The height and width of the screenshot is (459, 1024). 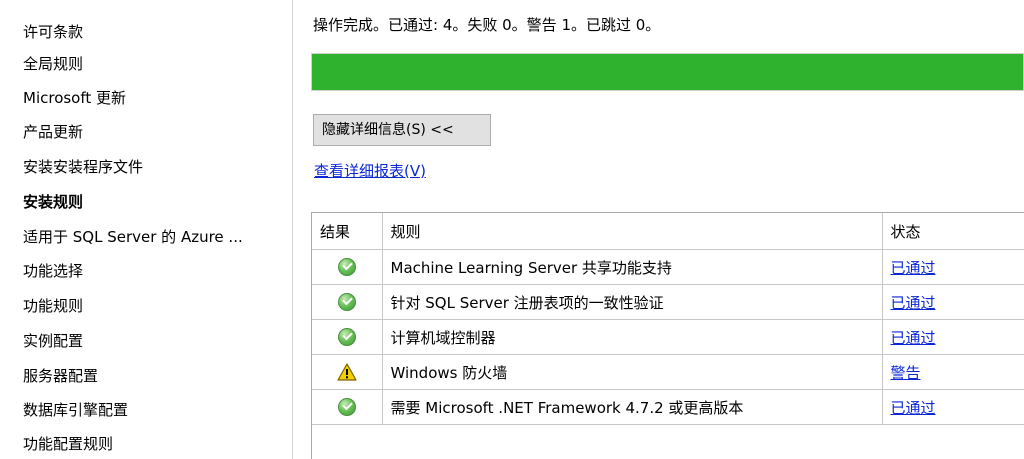 I want to click on table-row: Windows 防火墙 警告, so click(x=668, y=372).